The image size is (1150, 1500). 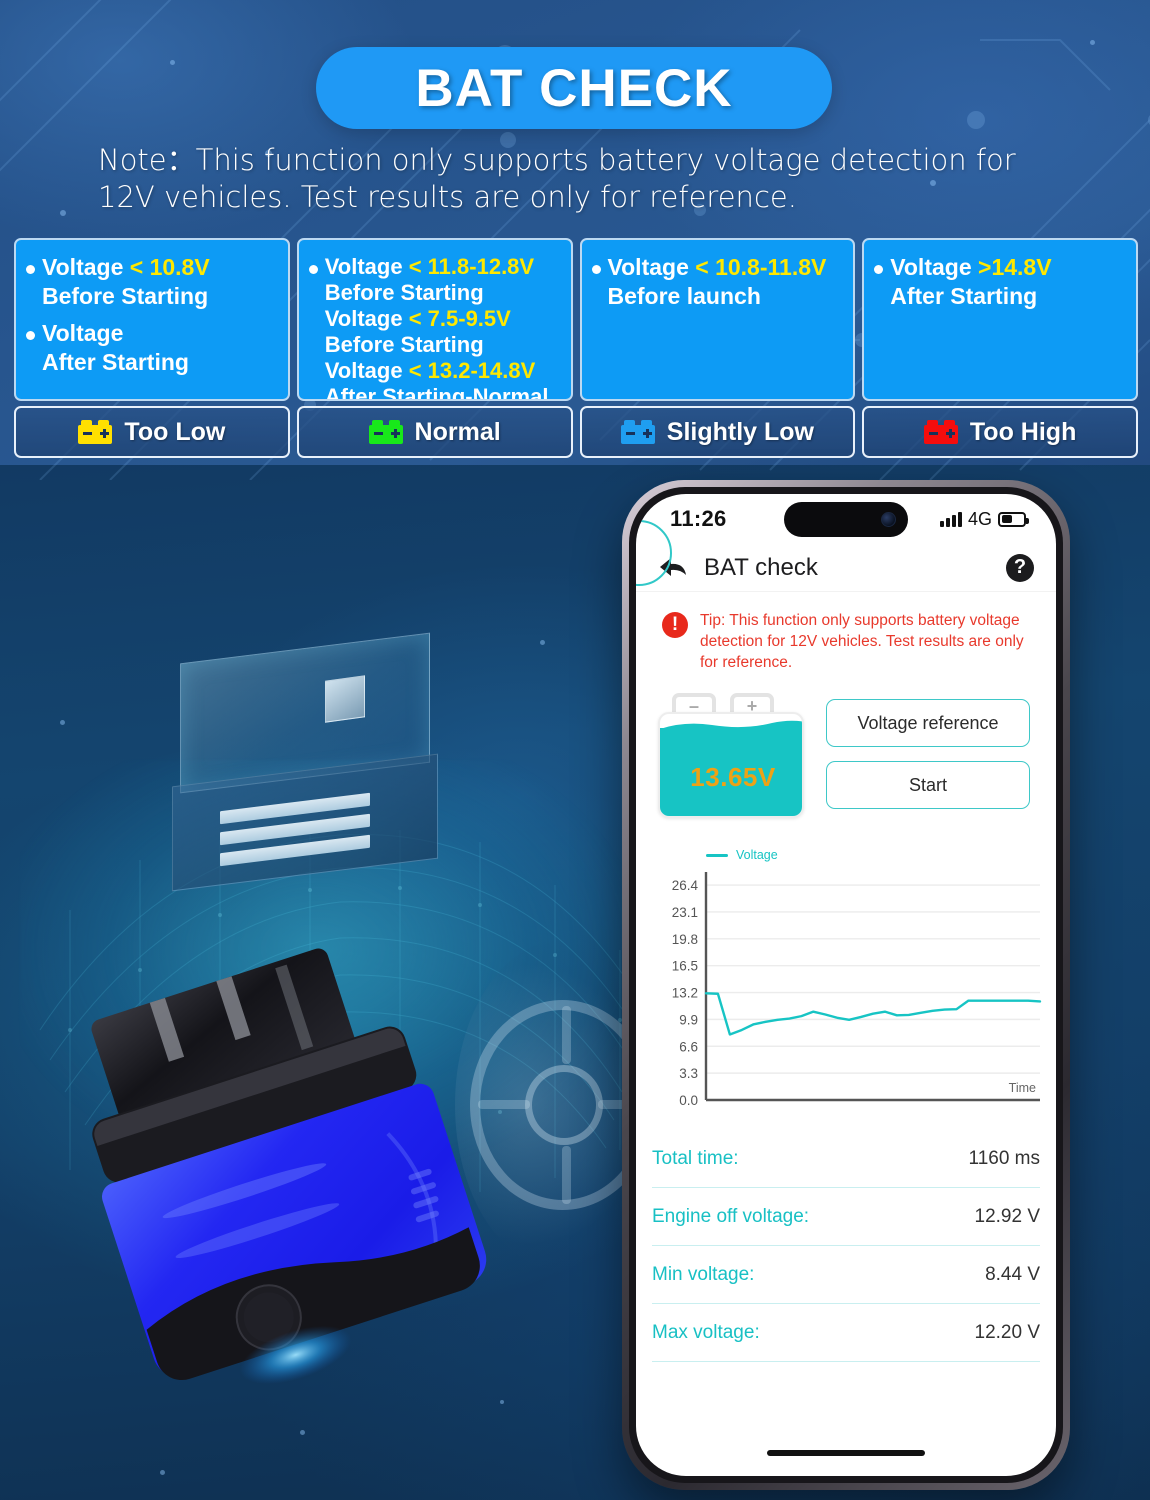 I want to click on svg-text: 13.2, so click(x=685, y=993).